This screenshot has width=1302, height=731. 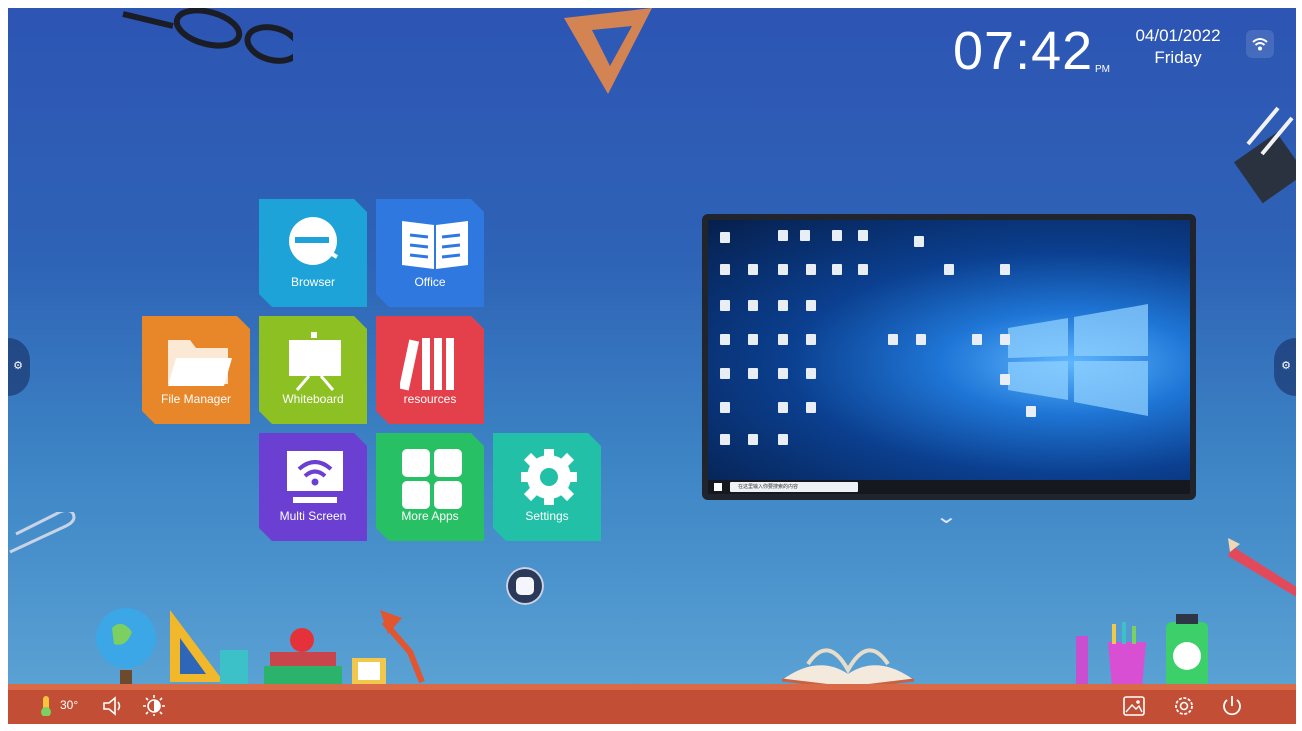 What do you see at coordinates (946, 516) in the screenshot?
I see `chevron-down-icon: ⌄` at bounding box center [946, 516].